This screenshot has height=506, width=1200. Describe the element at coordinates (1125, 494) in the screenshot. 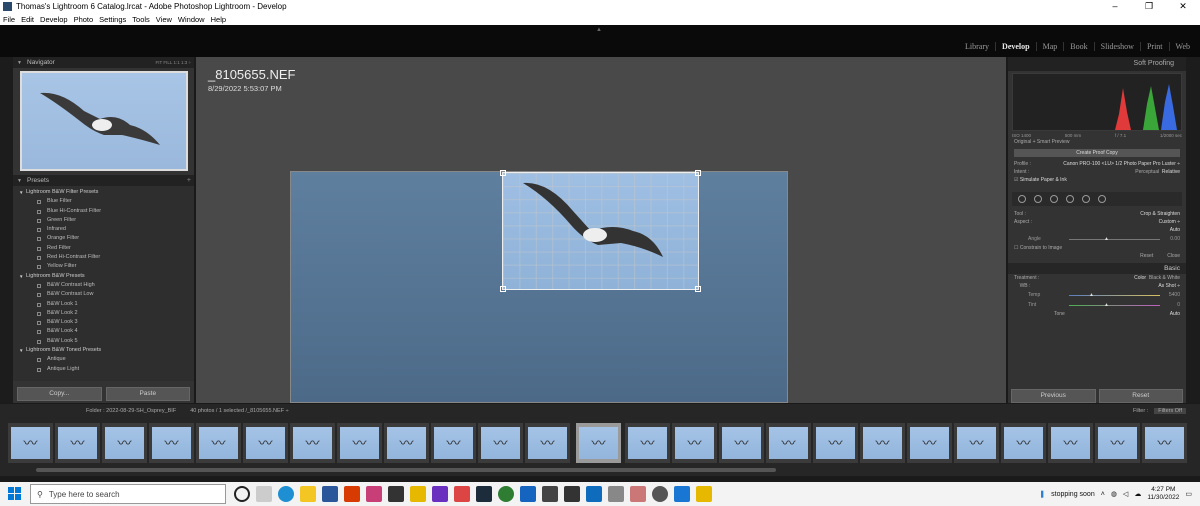

I see `volume-icon: ◁` at that location.